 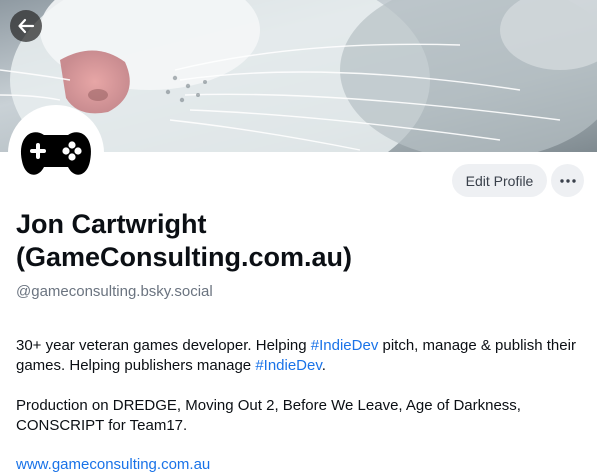 What do you see at coordinates (184, 257) in the screenshot?
I see `display-name-line2: (GameConsulting.com.au)` at bounding box center [184, 257].